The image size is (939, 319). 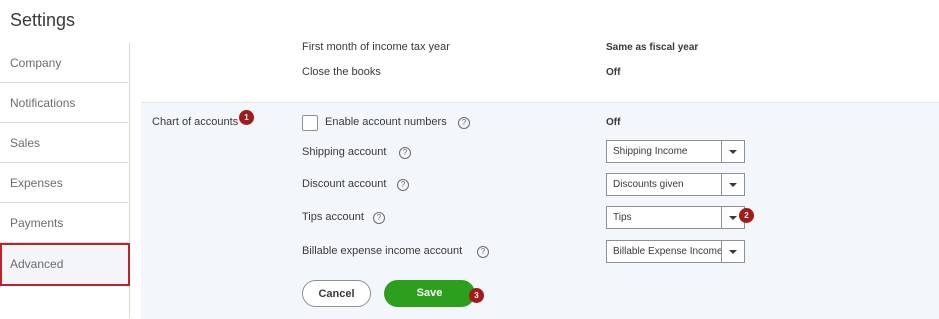 What do you see at coordinates (65, 264) in the screenshot?
I see `sidebar-item-advanced: Advanced` at bounding box center [65, 264].